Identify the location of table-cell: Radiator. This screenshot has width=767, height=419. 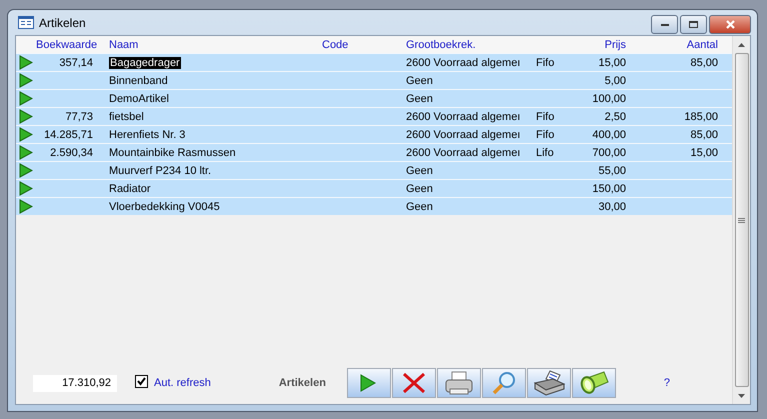
(130, 188).